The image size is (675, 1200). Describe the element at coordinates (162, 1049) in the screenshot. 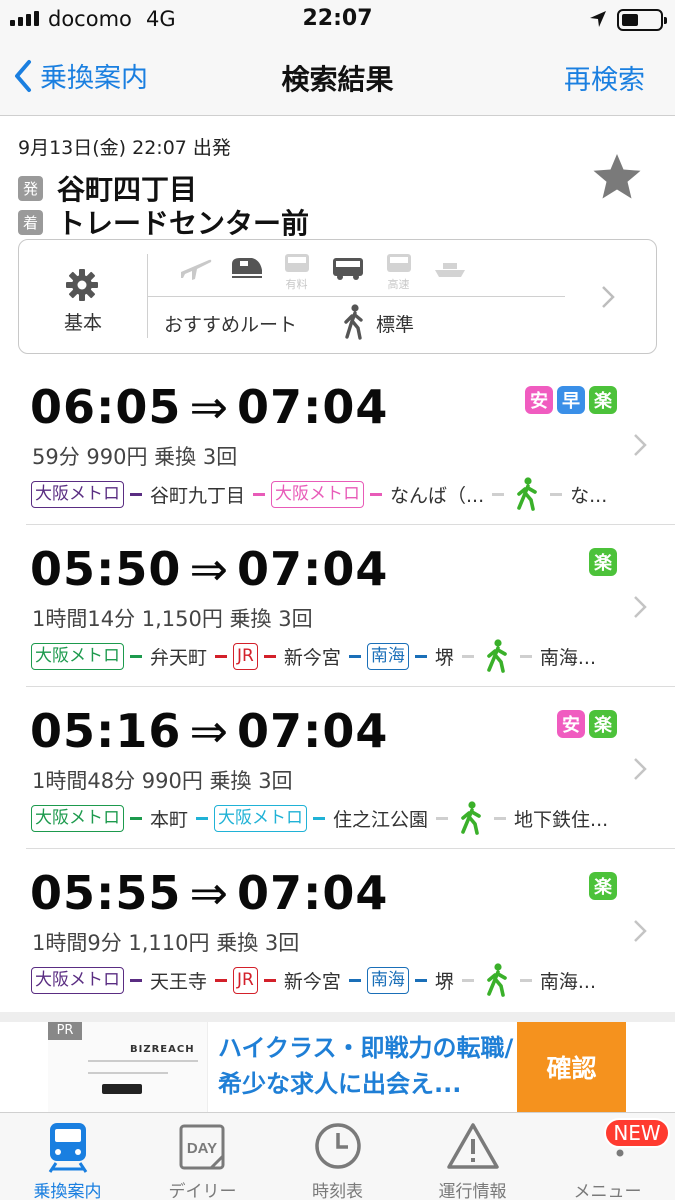

I see `ad-brand: BIZREACH` at that location.